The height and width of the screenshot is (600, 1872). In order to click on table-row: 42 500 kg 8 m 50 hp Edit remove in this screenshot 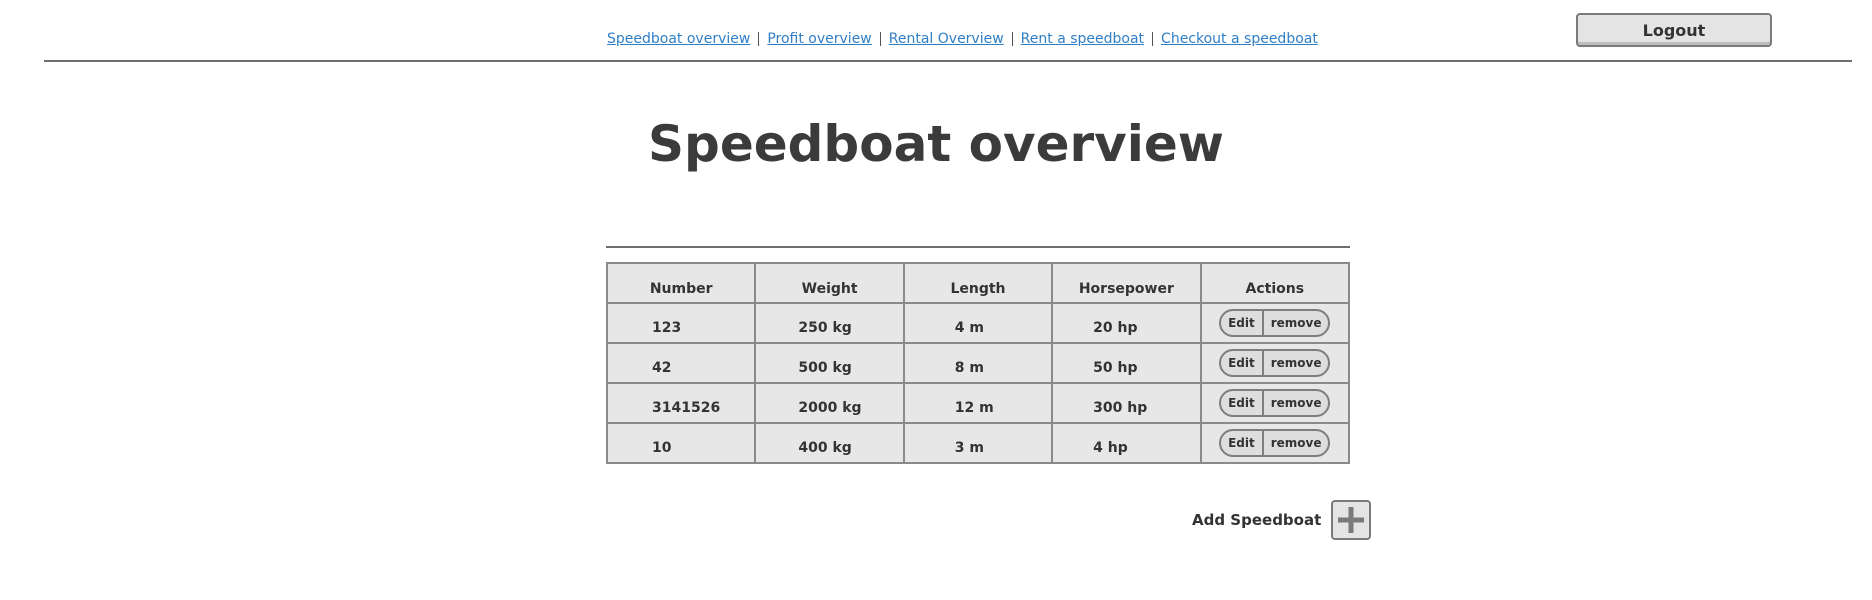, I will do `click(978, 363)`.